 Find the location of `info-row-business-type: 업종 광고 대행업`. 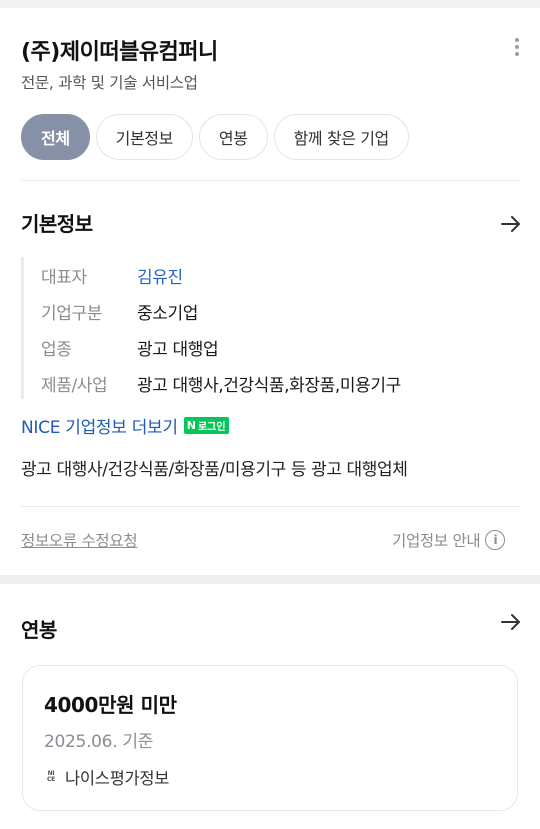

info-row-business-type: 업종 광고 대행업 is located at coordinates (130, 347).